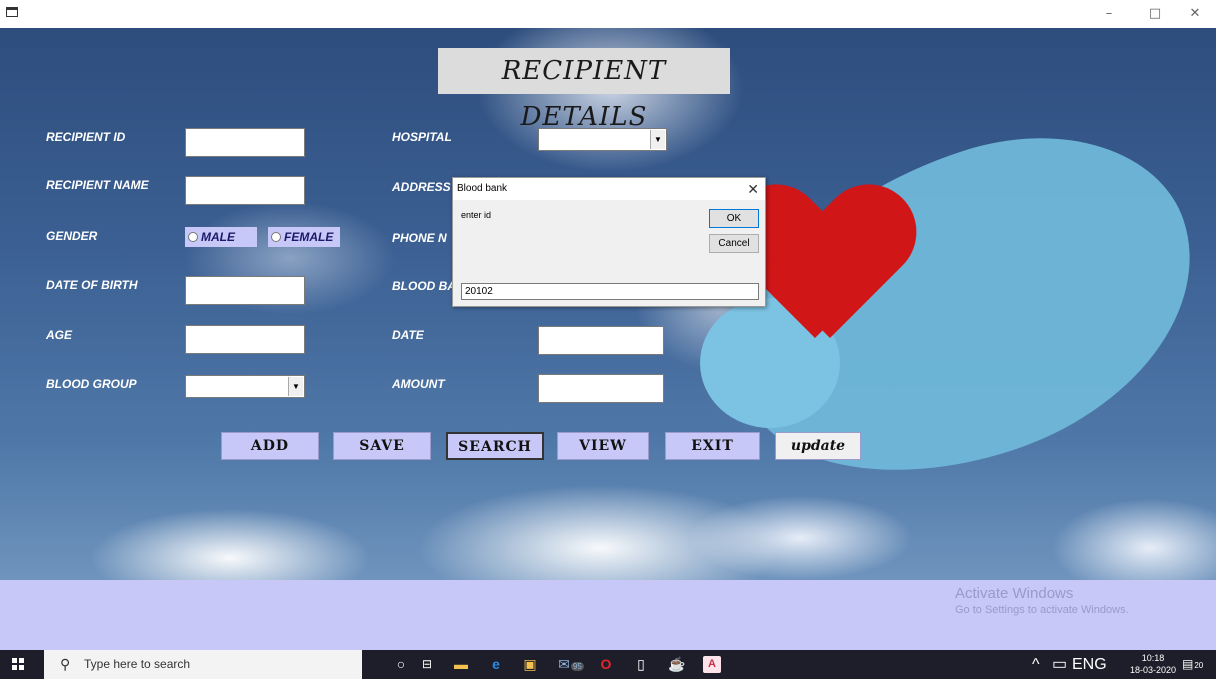 This screenshot has width=1216, height=679. What do you see at coordinates (91, 384) in the screenshot?
I see `blood-group-label: BLOOD GROUP` at bounding box center [91, 384].